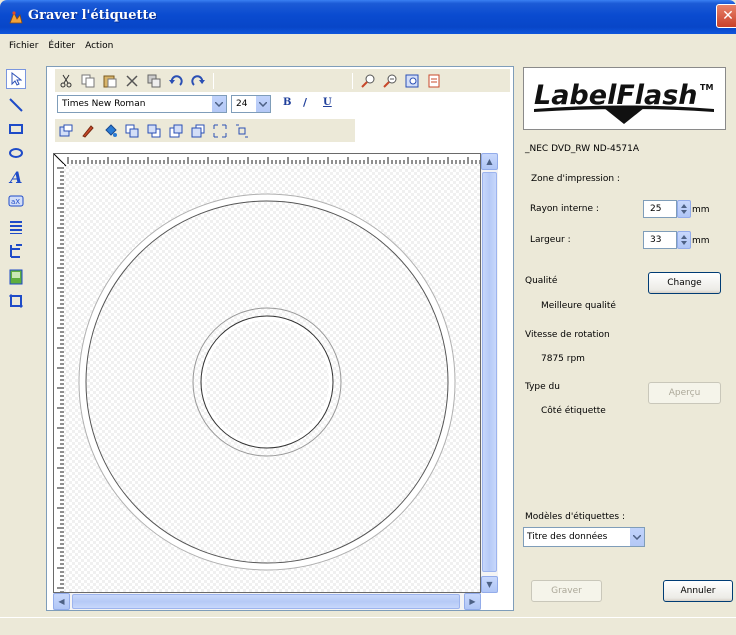  What do you see at coordinates (154, 81) in the screenshot?
I see `duplicate-icon` at bounding box center [154, 81].